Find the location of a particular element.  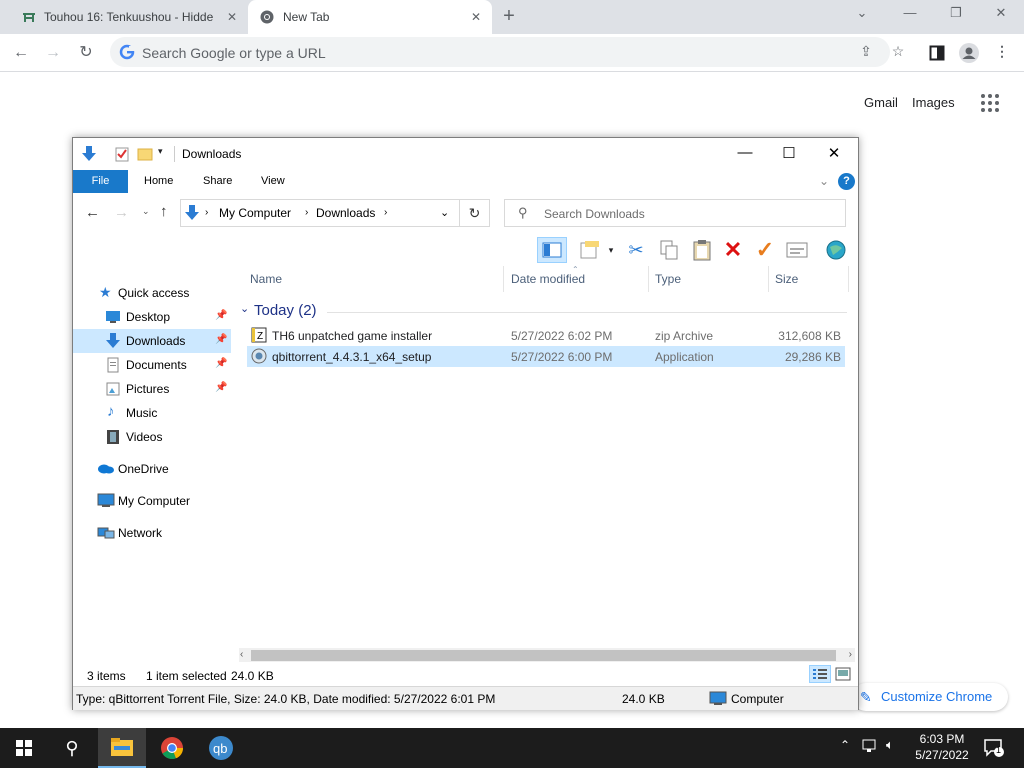

scrollbar-thumb is located at coordinates (543, 655).